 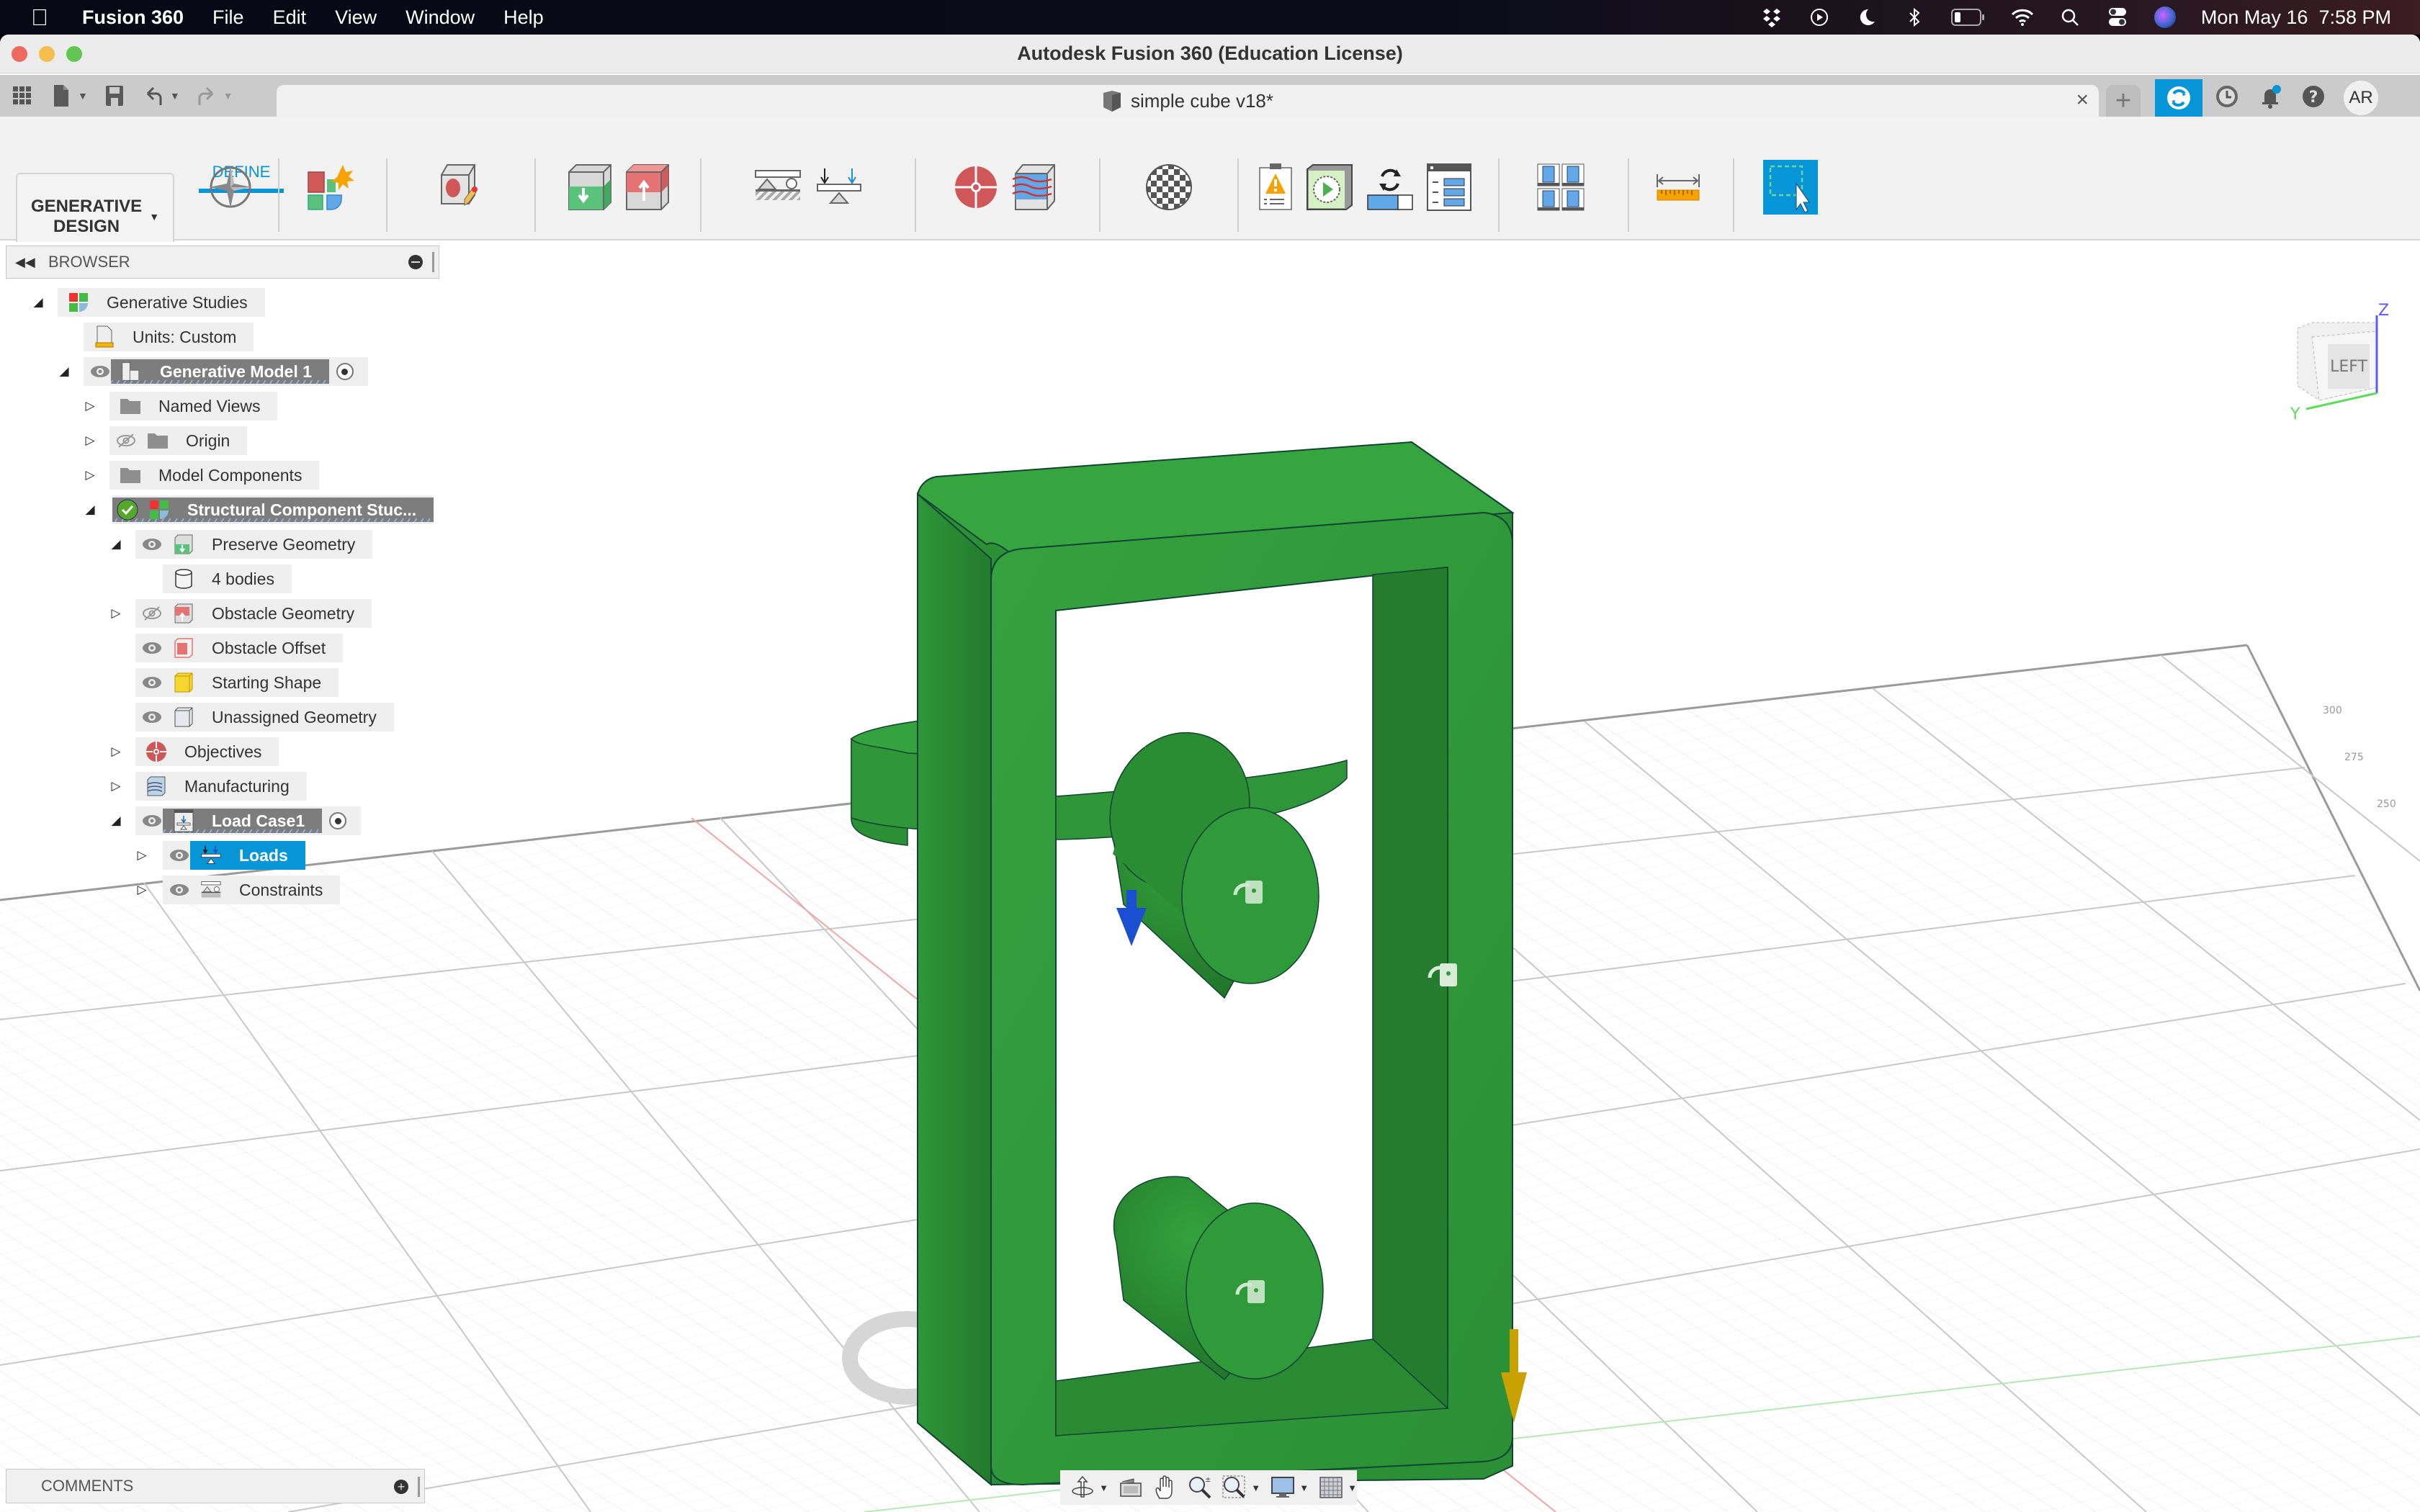 What do you see at coordinates (1282, 1487) in the screenshot?
I see `display-settings-icon` at bounding box center [1282, 1487].